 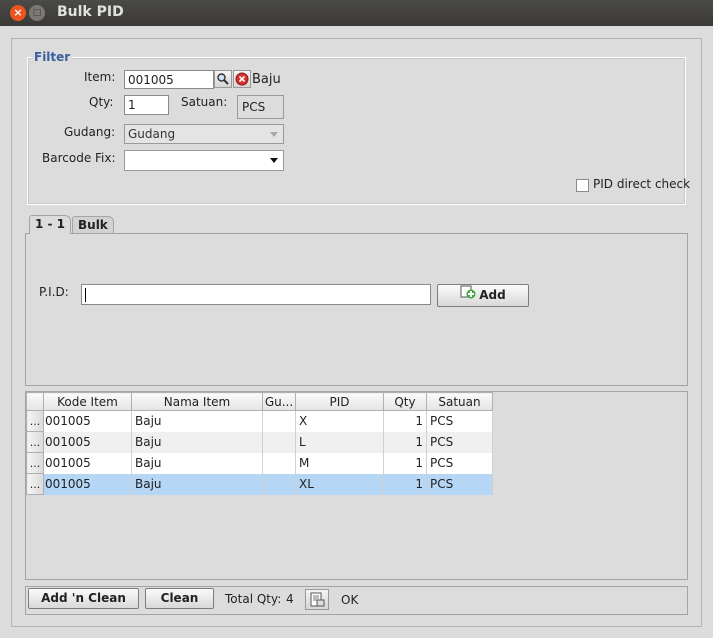 I want to click on maximize-icon: □, so click(x=37, y=13).